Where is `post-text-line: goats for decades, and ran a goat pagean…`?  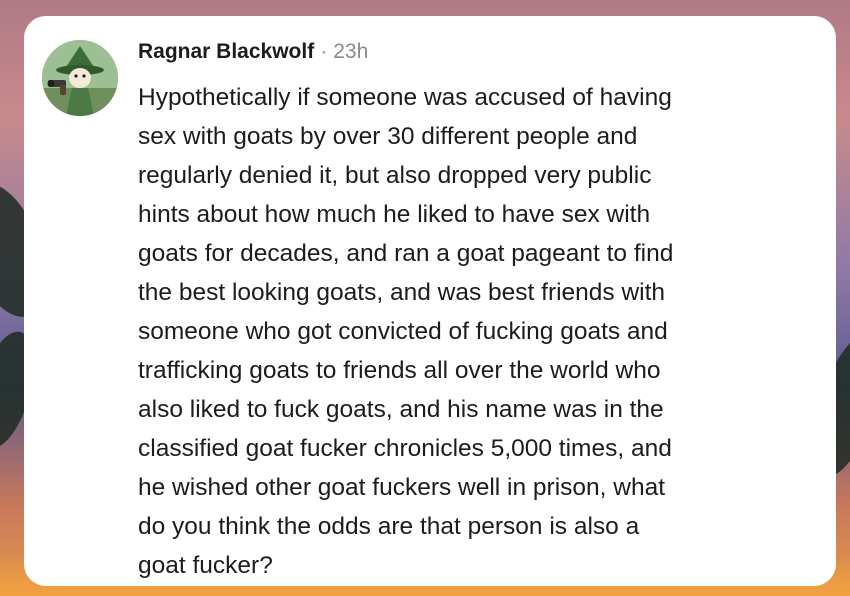
post-text-line: goats for decades, and ran a goat pagean… is located at coordinates (406, 253).